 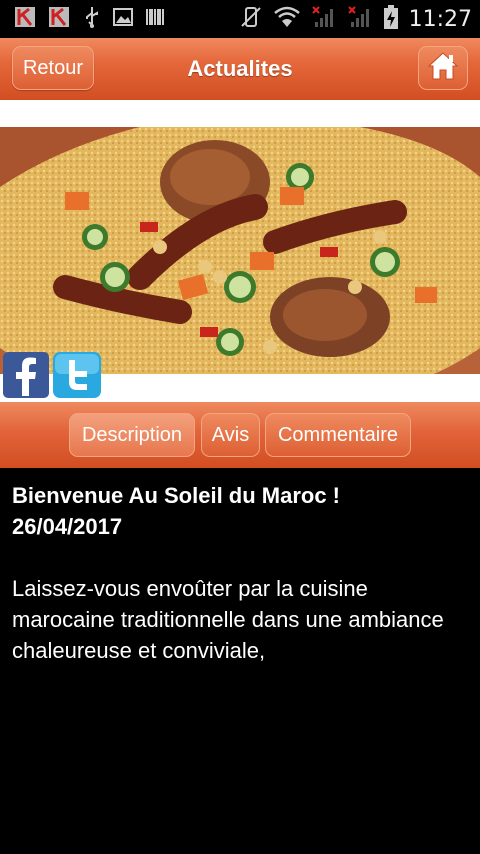 I want to click on usb-icon, so click(x=92, y=19).